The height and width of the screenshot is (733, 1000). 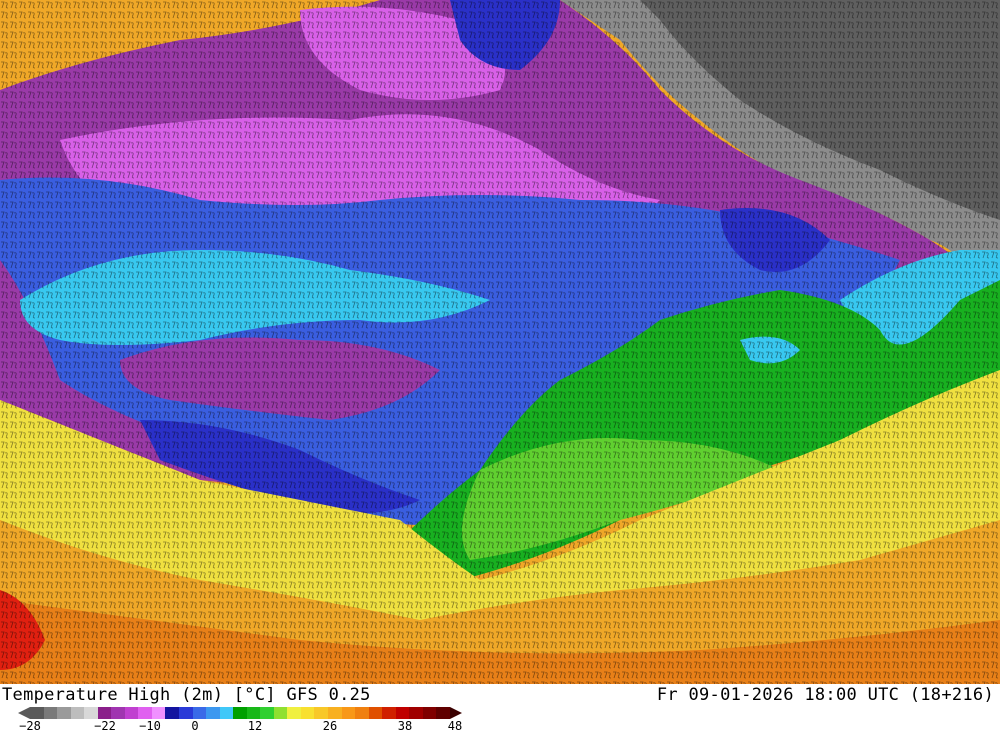 I want to click on map-timestamp: Fr 09-01-2026 18:00 UTC (18+216), so click(x=825, y=695).